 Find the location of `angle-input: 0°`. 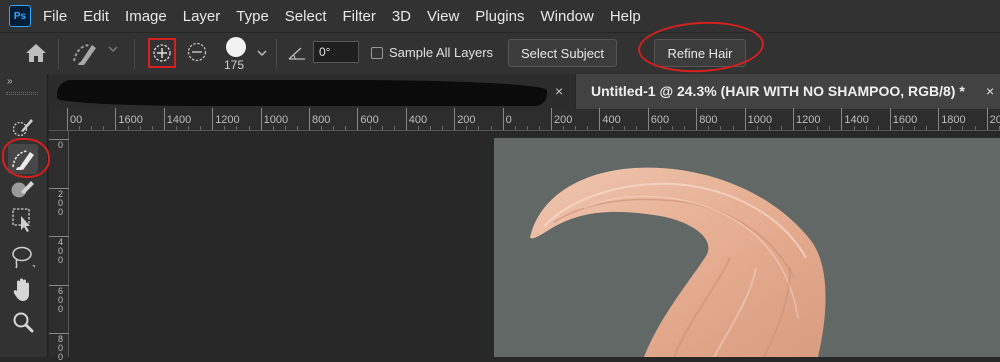

angle-input: 0° is located at coordinates (336, 52).